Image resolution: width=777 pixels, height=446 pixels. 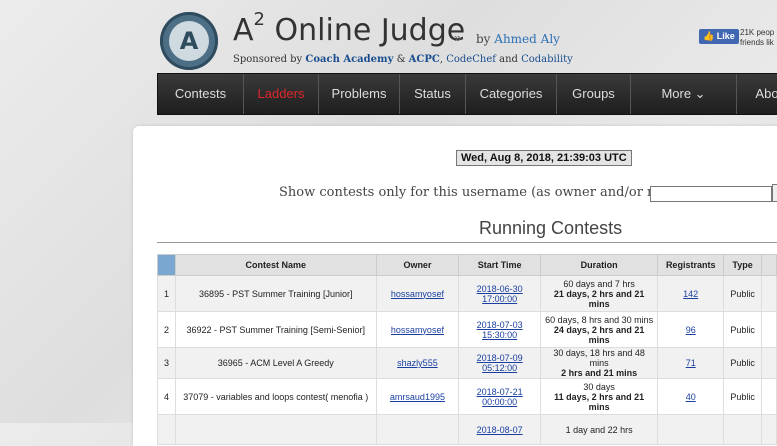 I want to click on duration-remaining: 24 days, 2 hrs and 21, so click(x=599, y=329).